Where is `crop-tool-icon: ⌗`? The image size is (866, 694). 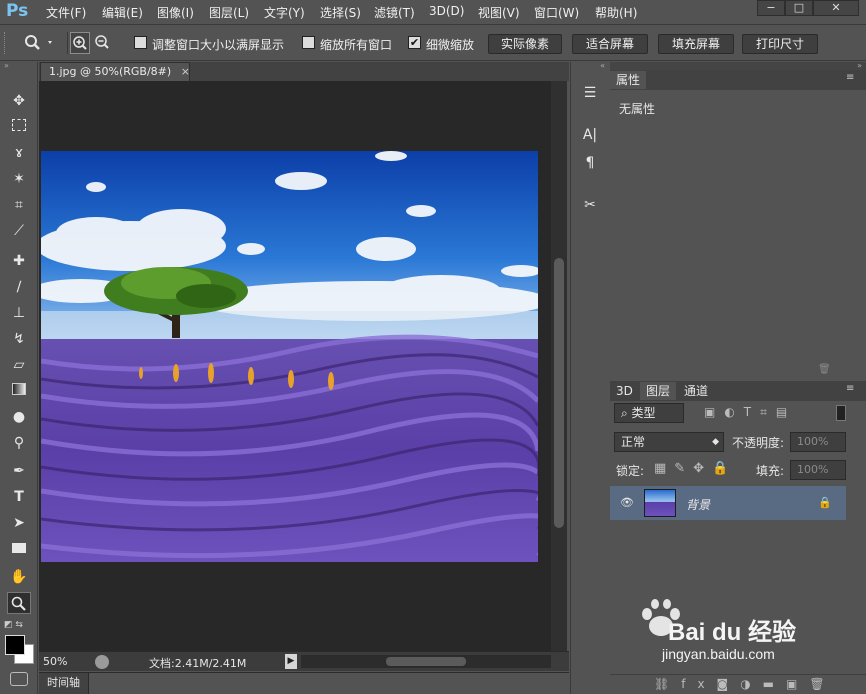 crop-tool-icon: ⌗ is located at coordinates (19, 205).